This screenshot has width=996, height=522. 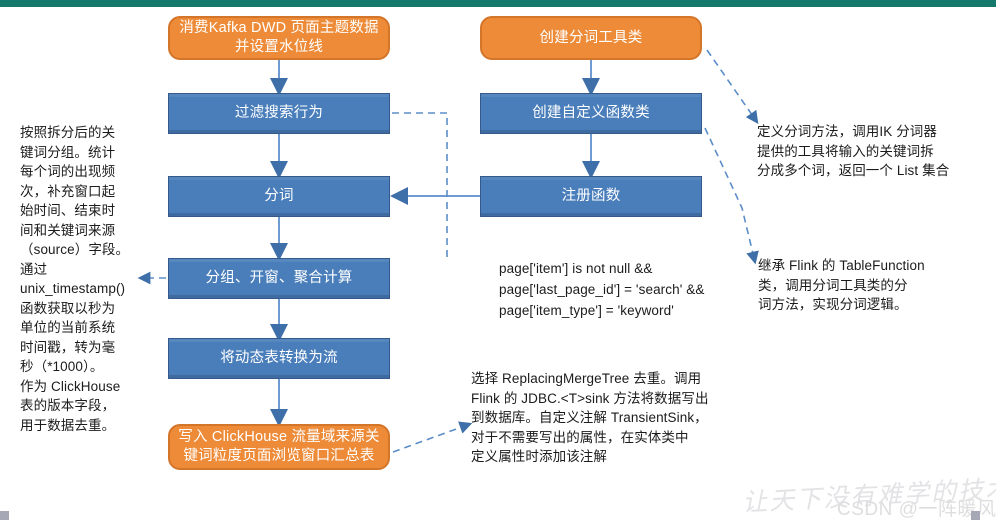 I want to click on node-sink-clickhouse: 写入 ClickHouse 流量域来源关 键词粒度页面浏览窗口汇总表, so click(x=279, y=447).